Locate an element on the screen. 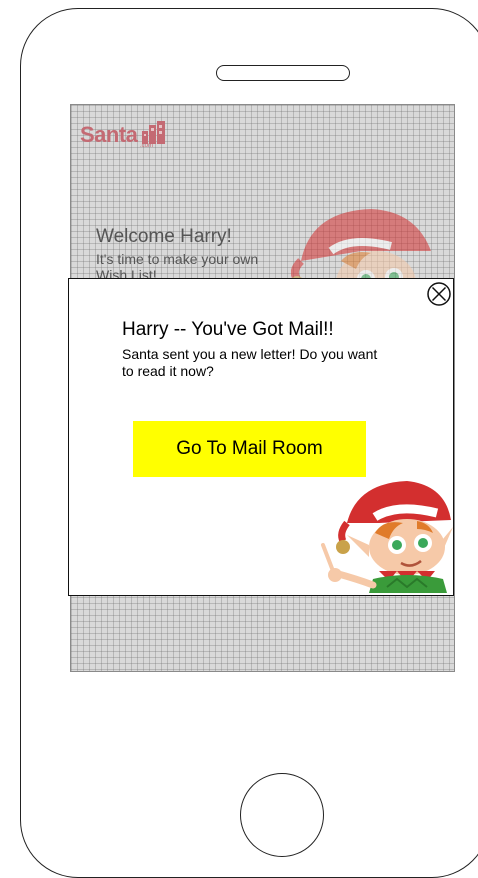 Image resolution: width=478 pixels, height=878 pixels. santa-logo: Santa .com is located at coordinates (123, 134).